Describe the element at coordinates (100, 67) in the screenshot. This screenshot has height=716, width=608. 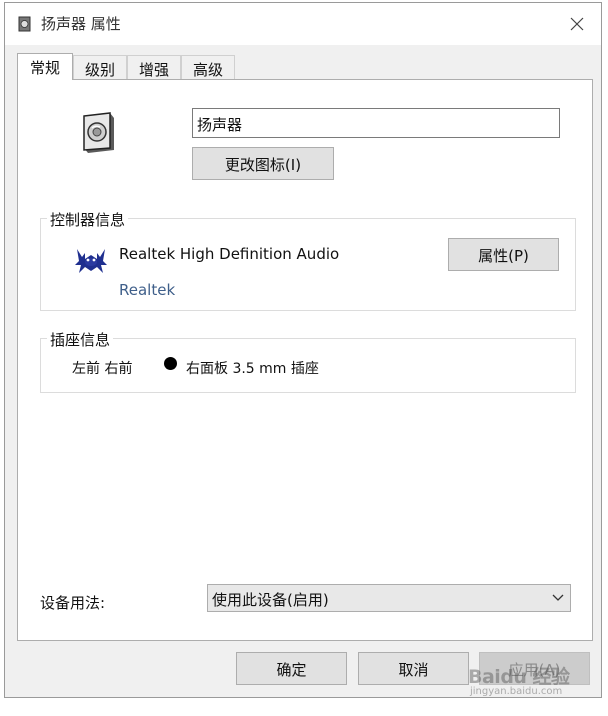
I see `tab-levels: 级别` at that location.